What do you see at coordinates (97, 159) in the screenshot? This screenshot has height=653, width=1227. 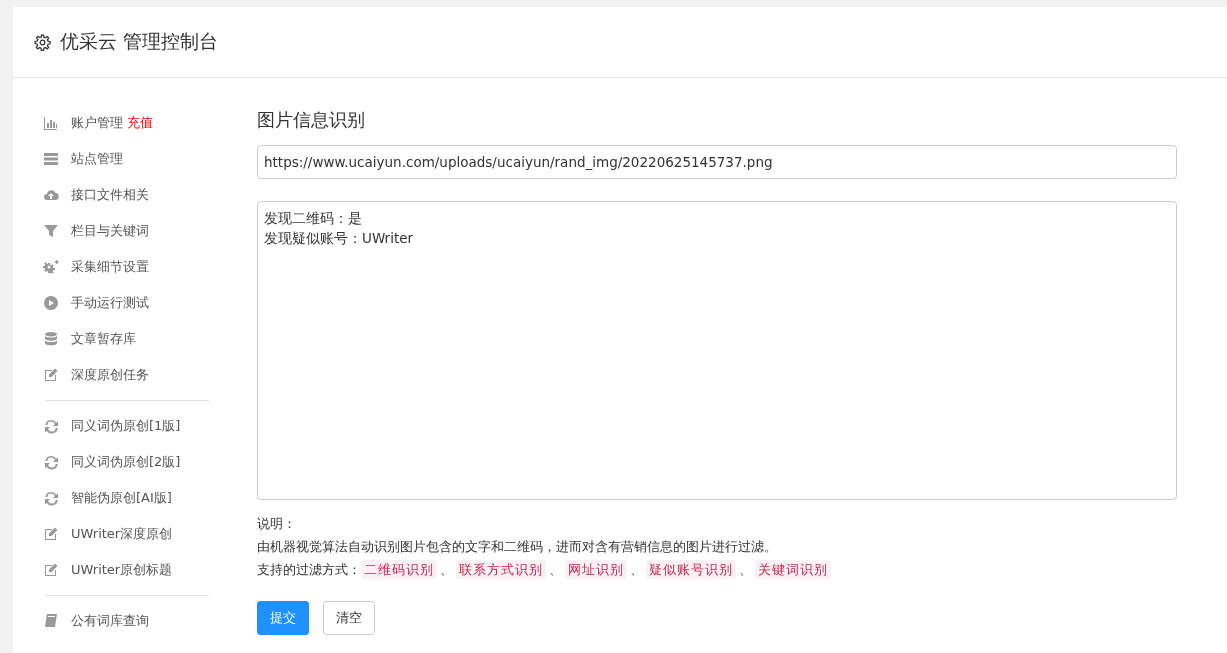 I see `sidebar-item: 站点管理` at bounding box center [97, 159].